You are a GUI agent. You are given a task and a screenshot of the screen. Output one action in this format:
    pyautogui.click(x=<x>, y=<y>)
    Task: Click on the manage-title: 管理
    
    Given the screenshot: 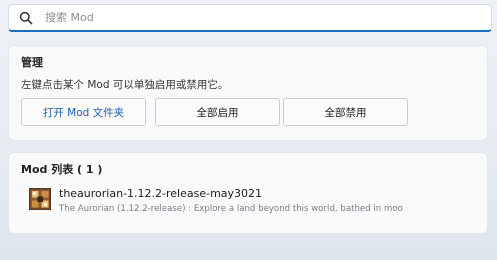 What is the action you would take?
    pyautogui.click(x=32, y=62)
    